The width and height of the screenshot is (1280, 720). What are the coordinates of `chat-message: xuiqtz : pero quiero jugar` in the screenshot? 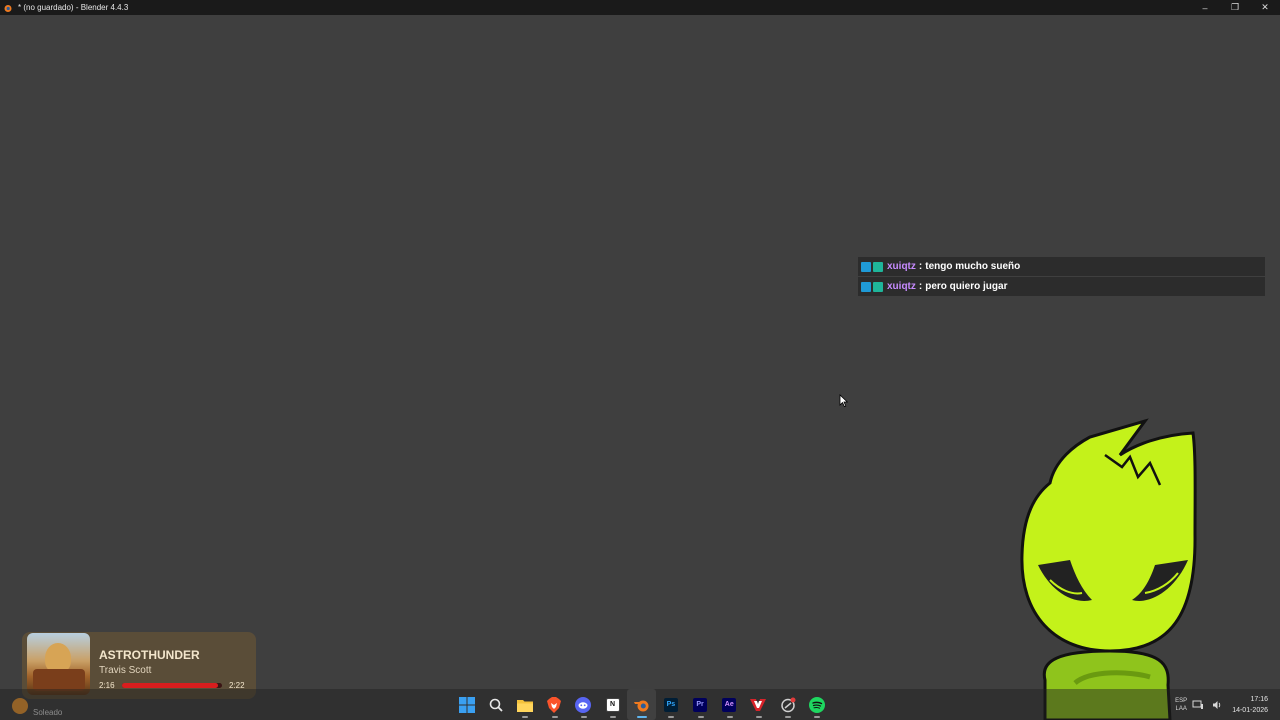 It's located at (1061, 286).